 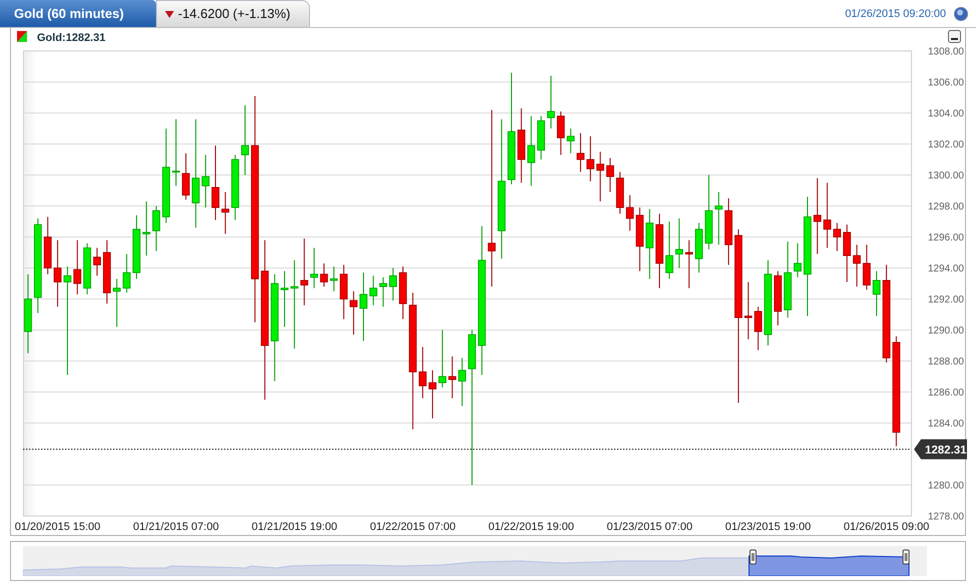 What do you see at coordinates (961, 14) in the screenshot?
I see `globe-icon` at bounding box center [961, 14].